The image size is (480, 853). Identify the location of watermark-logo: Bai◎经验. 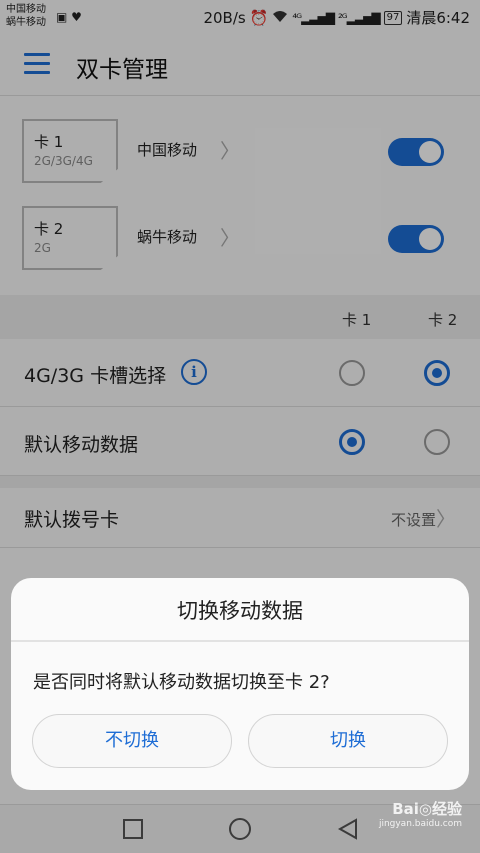
(427, 809).